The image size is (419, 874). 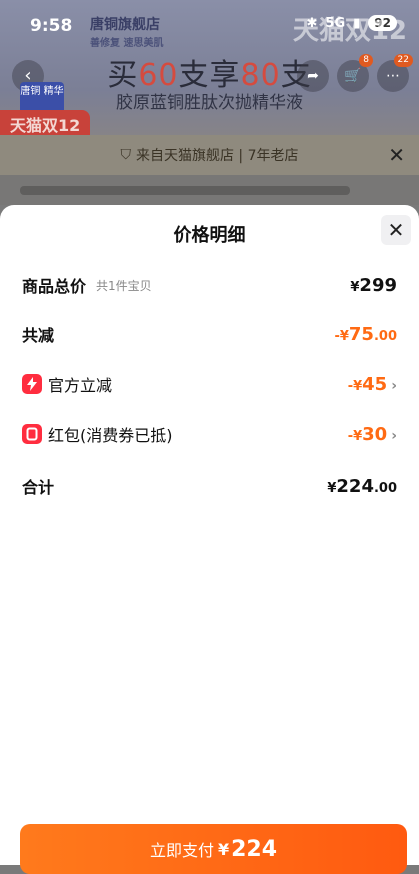 What do you see at coordinates (185, 190) in the screenshot?
I see `address-placeholder` at bounding box center [185, 190].